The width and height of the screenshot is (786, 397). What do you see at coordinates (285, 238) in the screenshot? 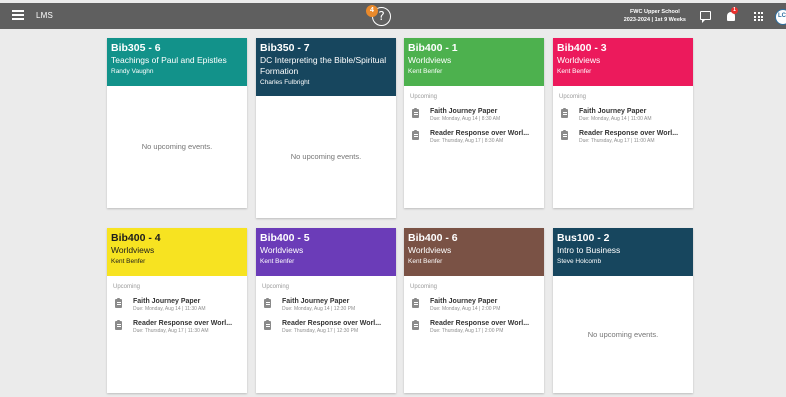
I see `course-code: Bib400 - 5` at bounding box center [285, 238].